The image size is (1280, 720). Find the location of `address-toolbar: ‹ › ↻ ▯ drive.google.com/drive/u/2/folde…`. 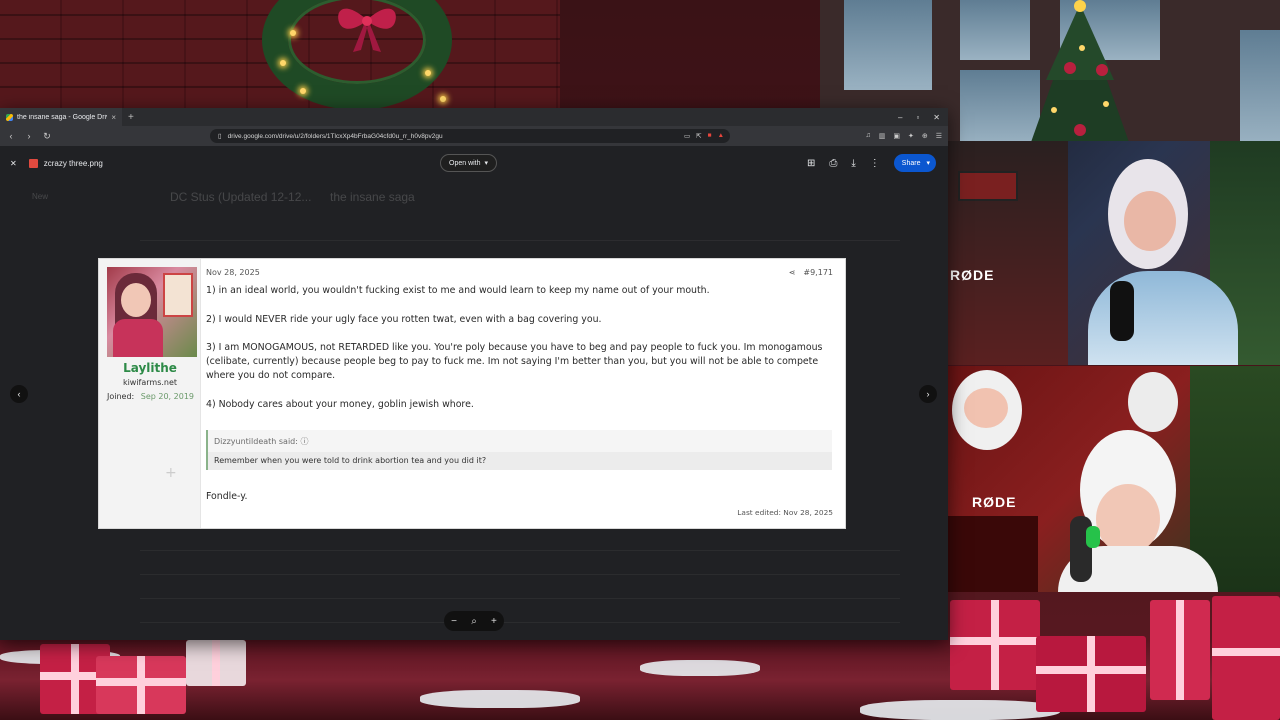

address-toolbar: ‹ › ↻ ▯ drive.google.com/drive/u/2/folde… is located at coordinates (474, 136).